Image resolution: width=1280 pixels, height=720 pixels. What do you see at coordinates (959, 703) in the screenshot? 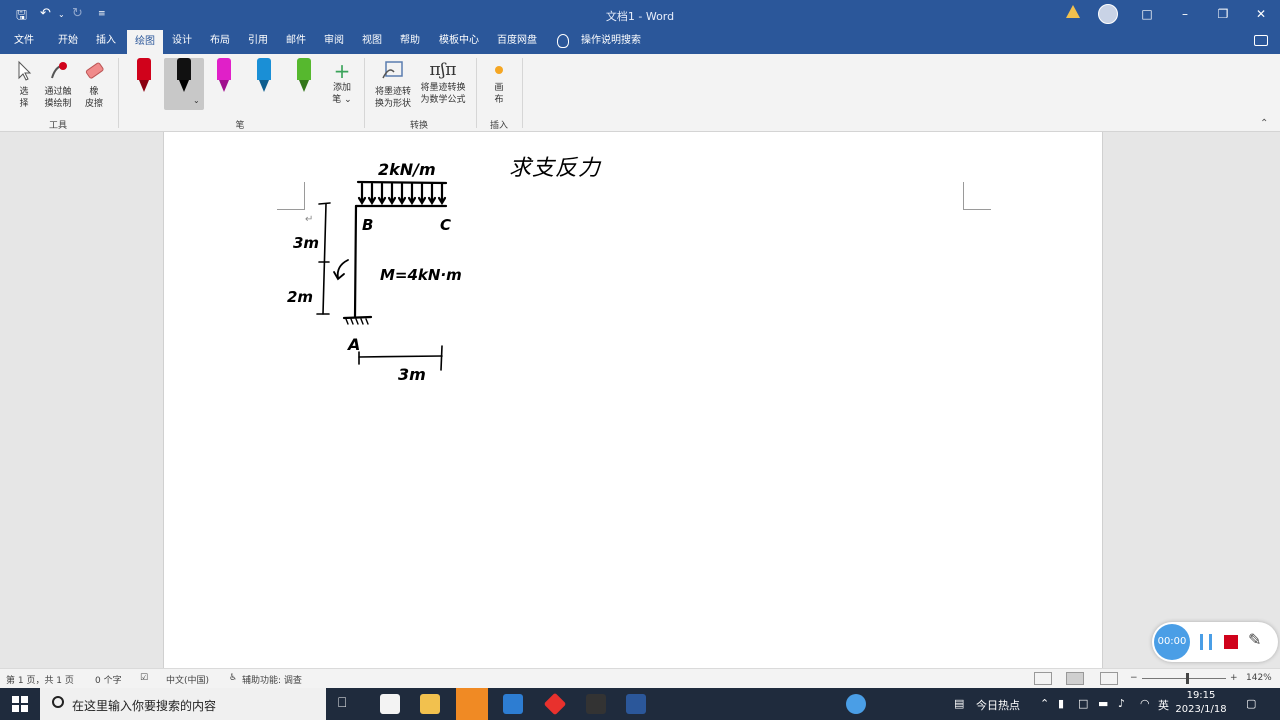
I see `news-icon: ▤` at bounding box center [959, 703].